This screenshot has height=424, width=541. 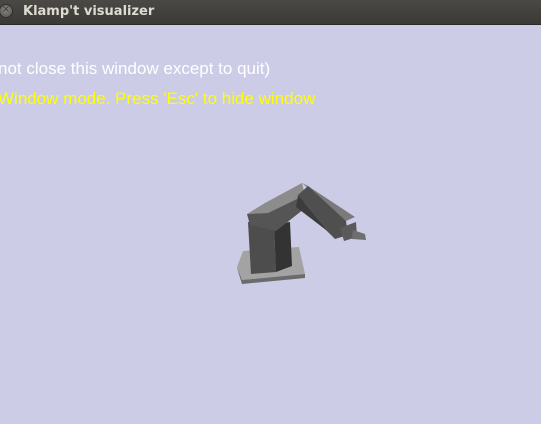 I want to click on close-icon: ×, so click(x=6, y=9).